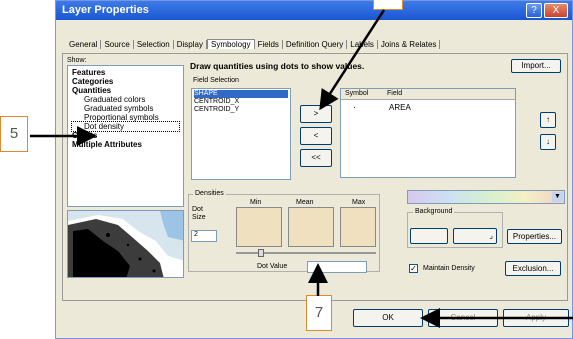 The height and width of the screenshot is (339, 573). I want to click on arrow-to-add-button, so click(352, 60).